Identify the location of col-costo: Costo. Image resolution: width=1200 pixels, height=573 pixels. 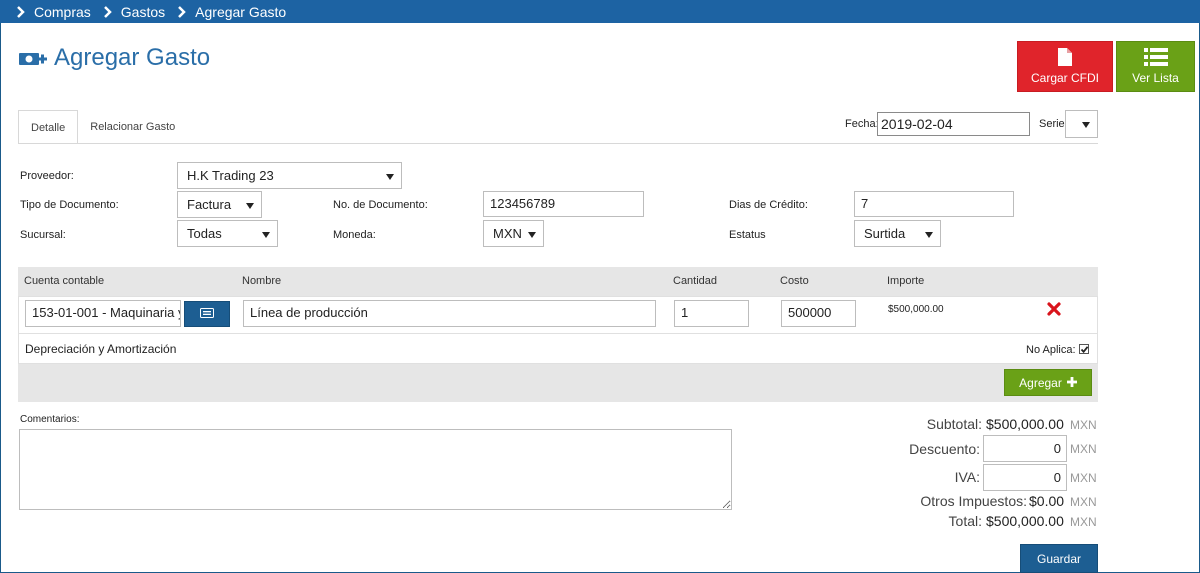
(794, 281).